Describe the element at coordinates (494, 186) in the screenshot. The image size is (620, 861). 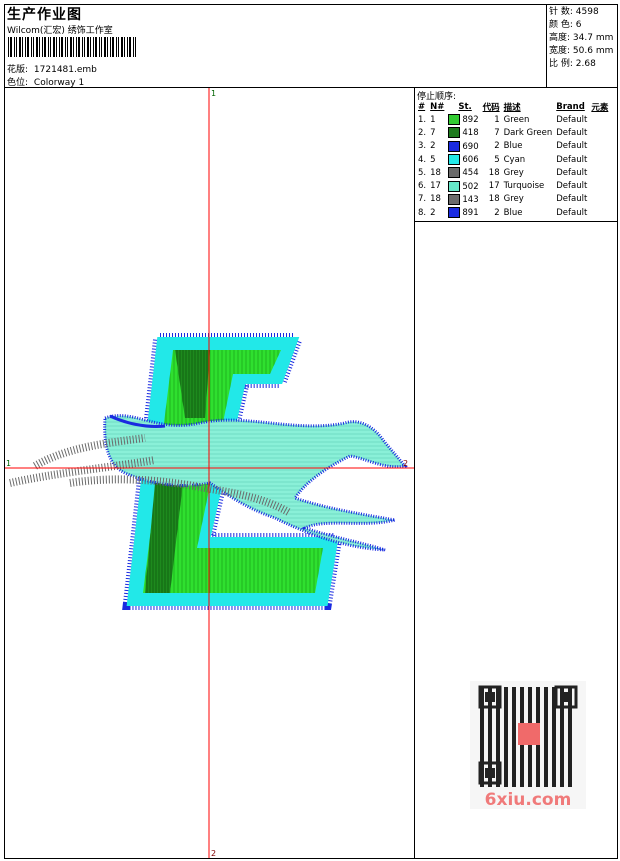
I see `row-code: 17` at that location.